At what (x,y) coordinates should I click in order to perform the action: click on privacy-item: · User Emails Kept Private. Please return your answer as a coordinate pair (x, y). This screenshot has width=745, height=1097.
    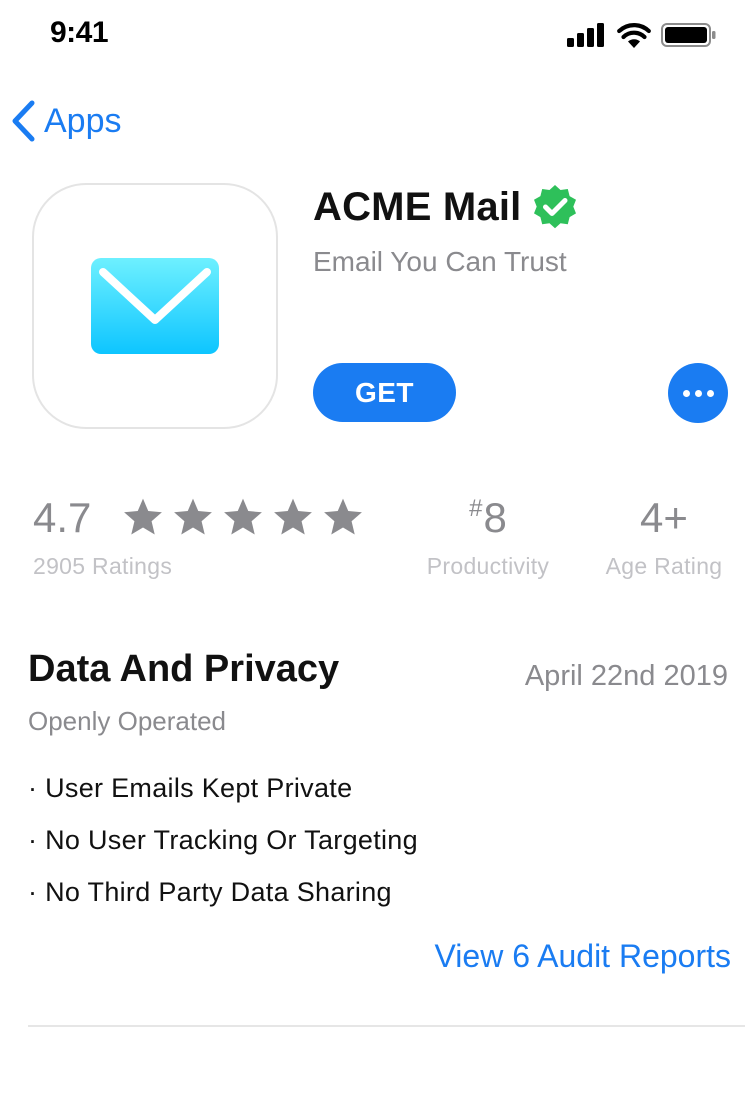
    Looking at the image, I should click on (190, 788).